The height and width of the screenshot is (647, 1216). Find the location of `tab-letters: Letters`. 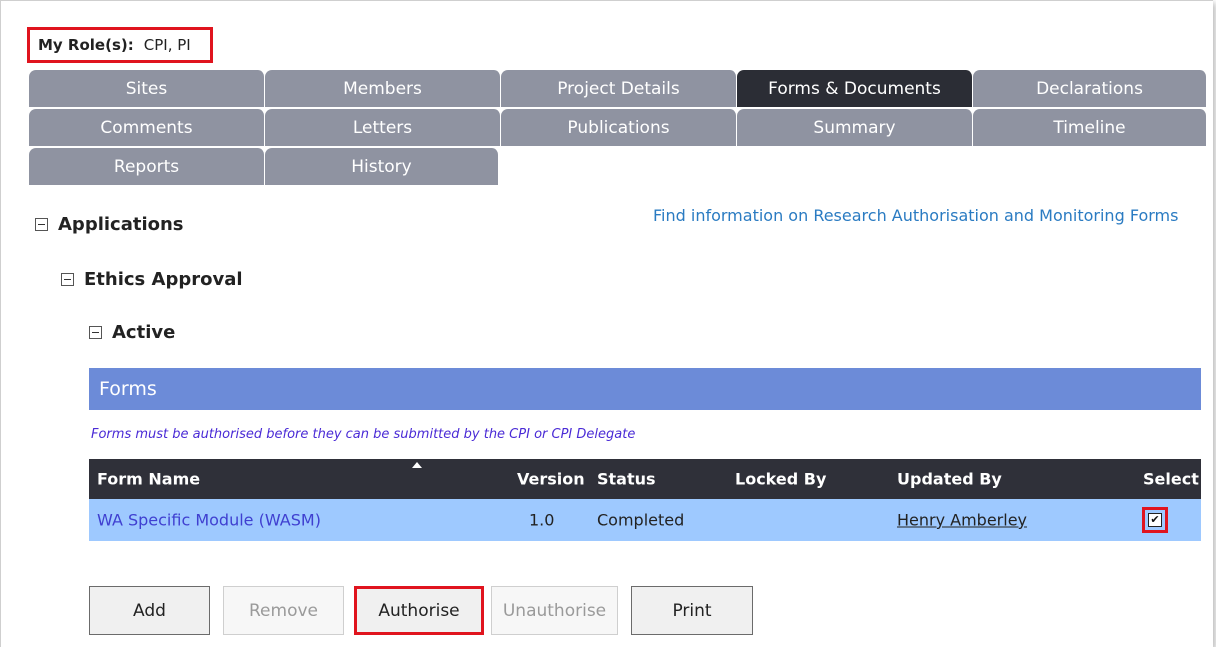

tab-letters: Letters is located at coordinates (383, 127).